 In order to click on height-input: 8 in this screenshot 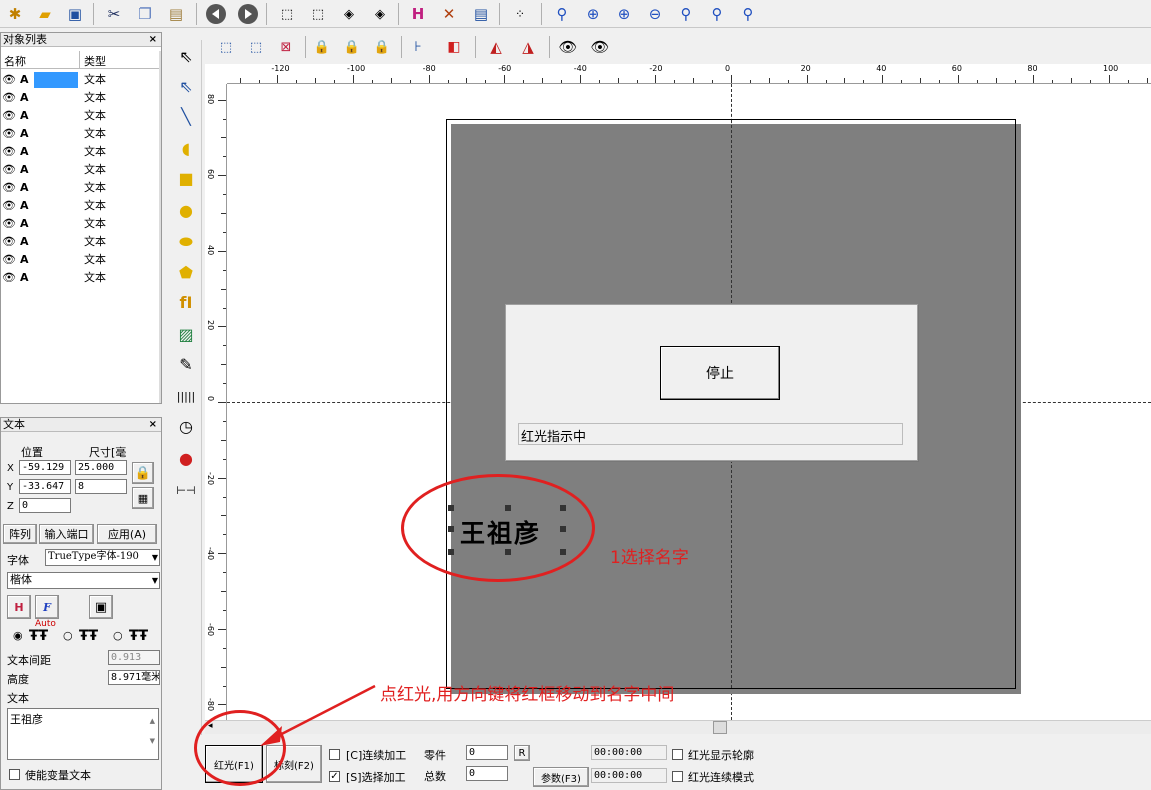, I will do `click(101, 486)`.